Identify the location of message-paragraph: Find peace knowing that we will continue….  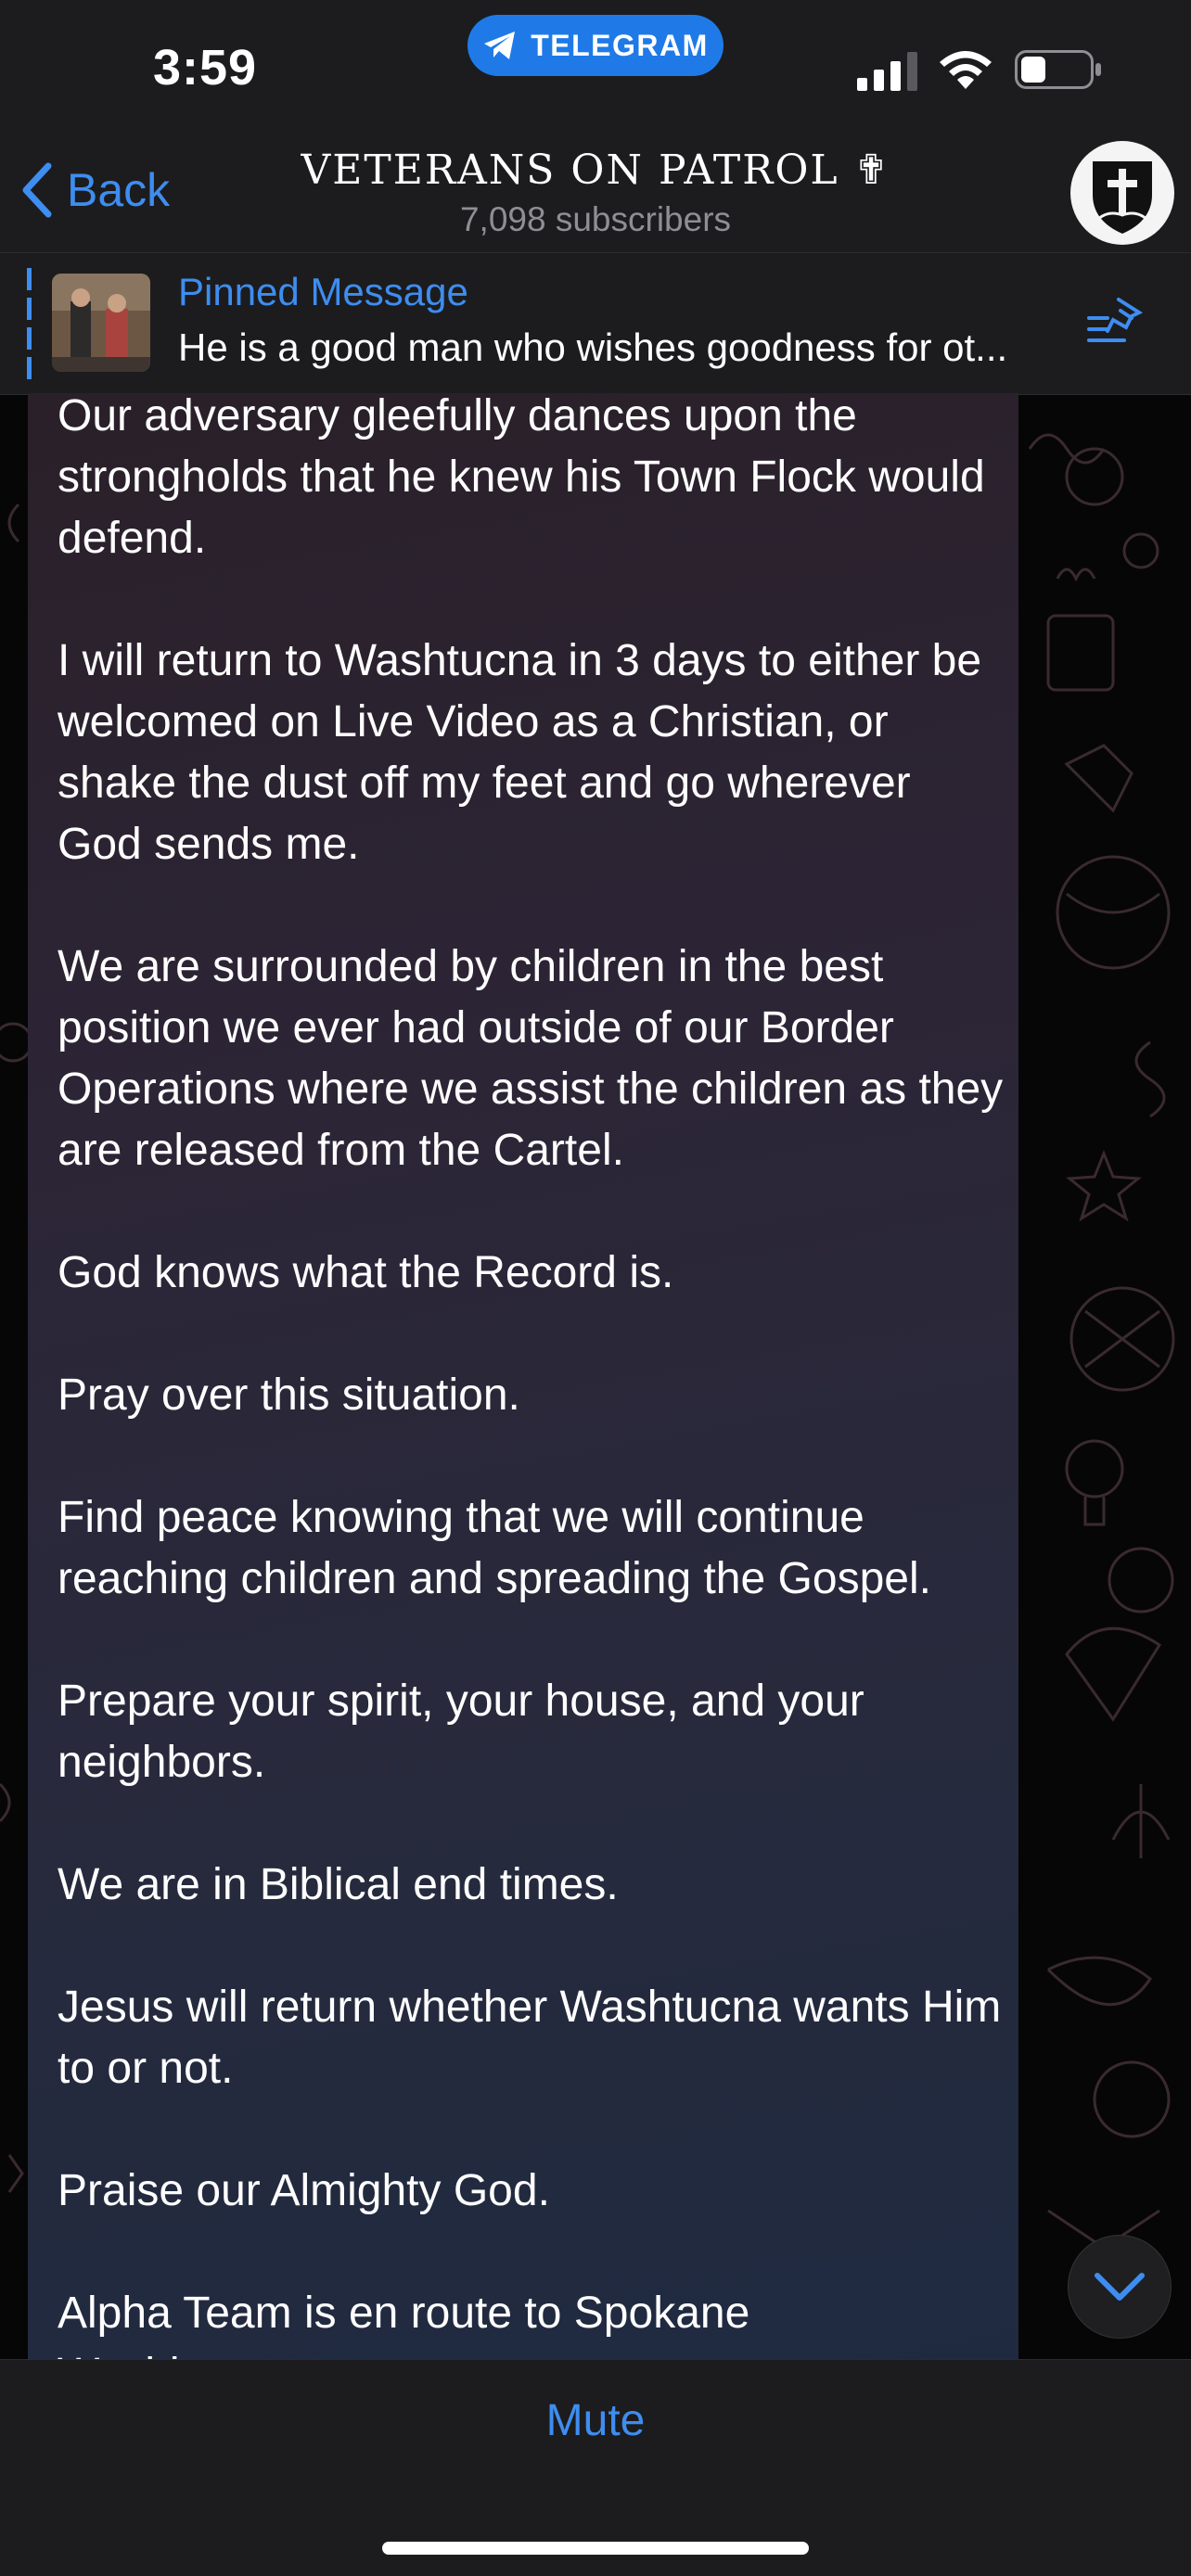
(495, 1548).